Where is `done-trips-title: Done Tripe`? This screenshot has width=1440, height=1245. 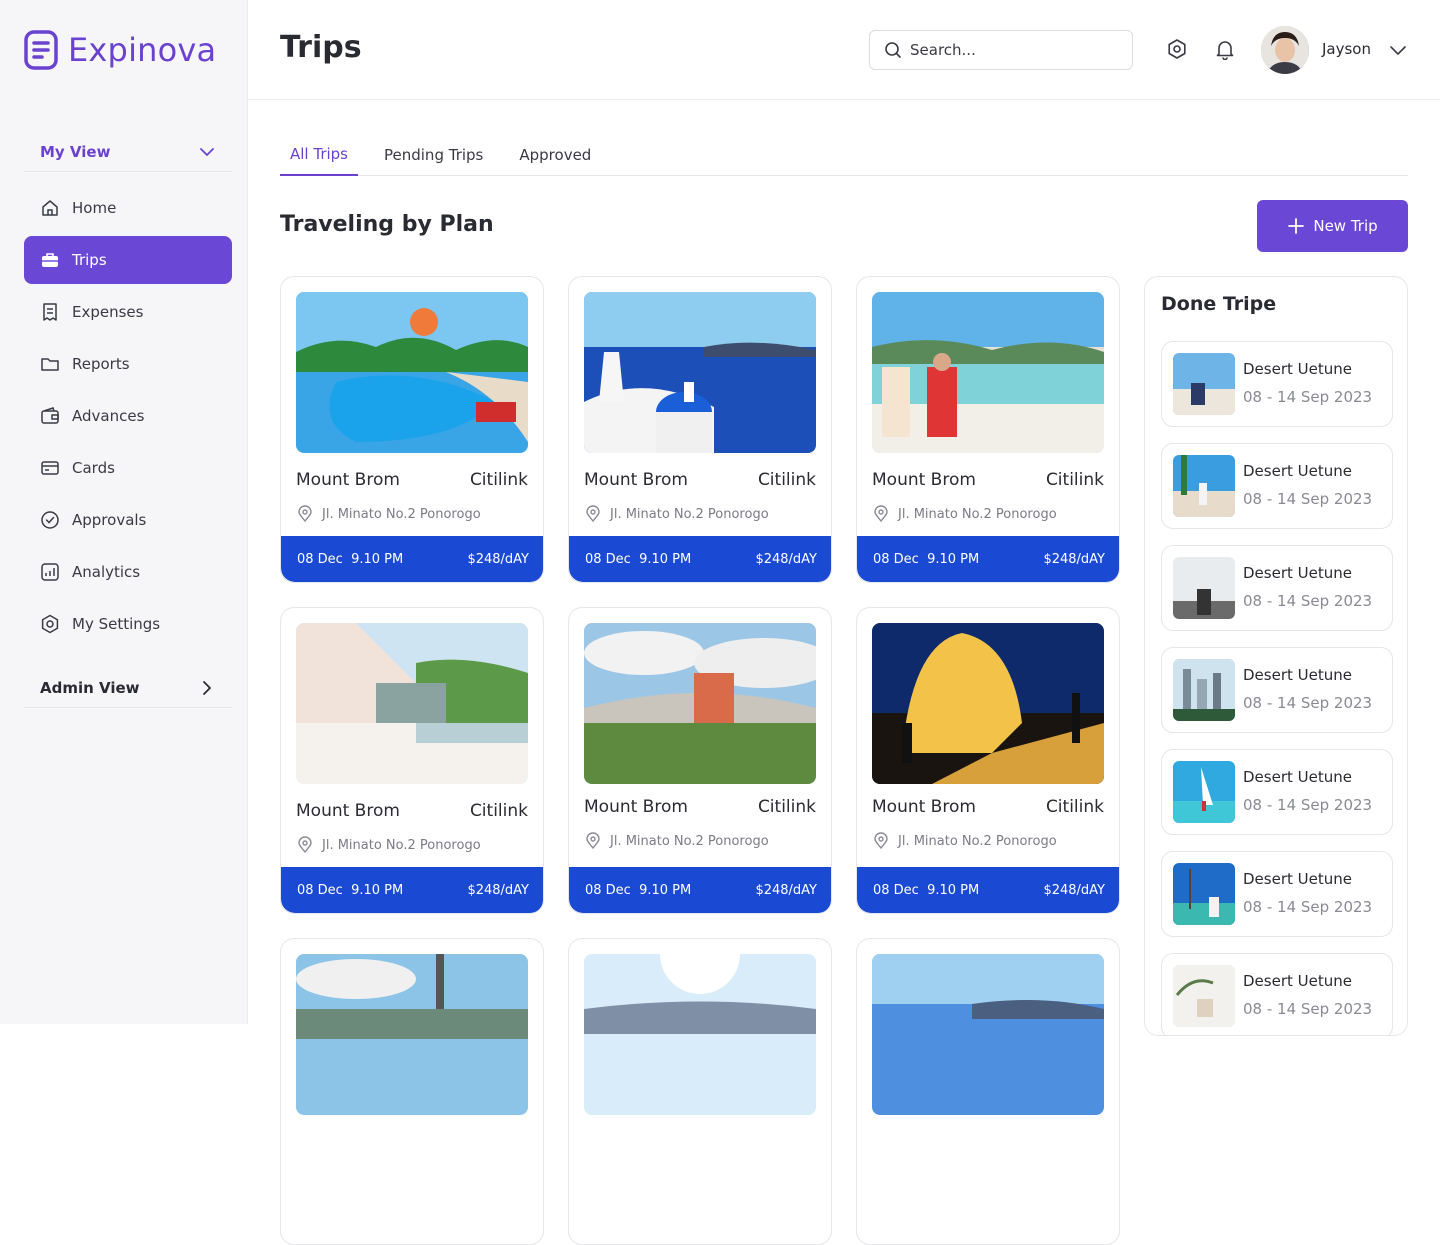 done-trips-title: Done Tripe is located at coordinates (1219, 304).